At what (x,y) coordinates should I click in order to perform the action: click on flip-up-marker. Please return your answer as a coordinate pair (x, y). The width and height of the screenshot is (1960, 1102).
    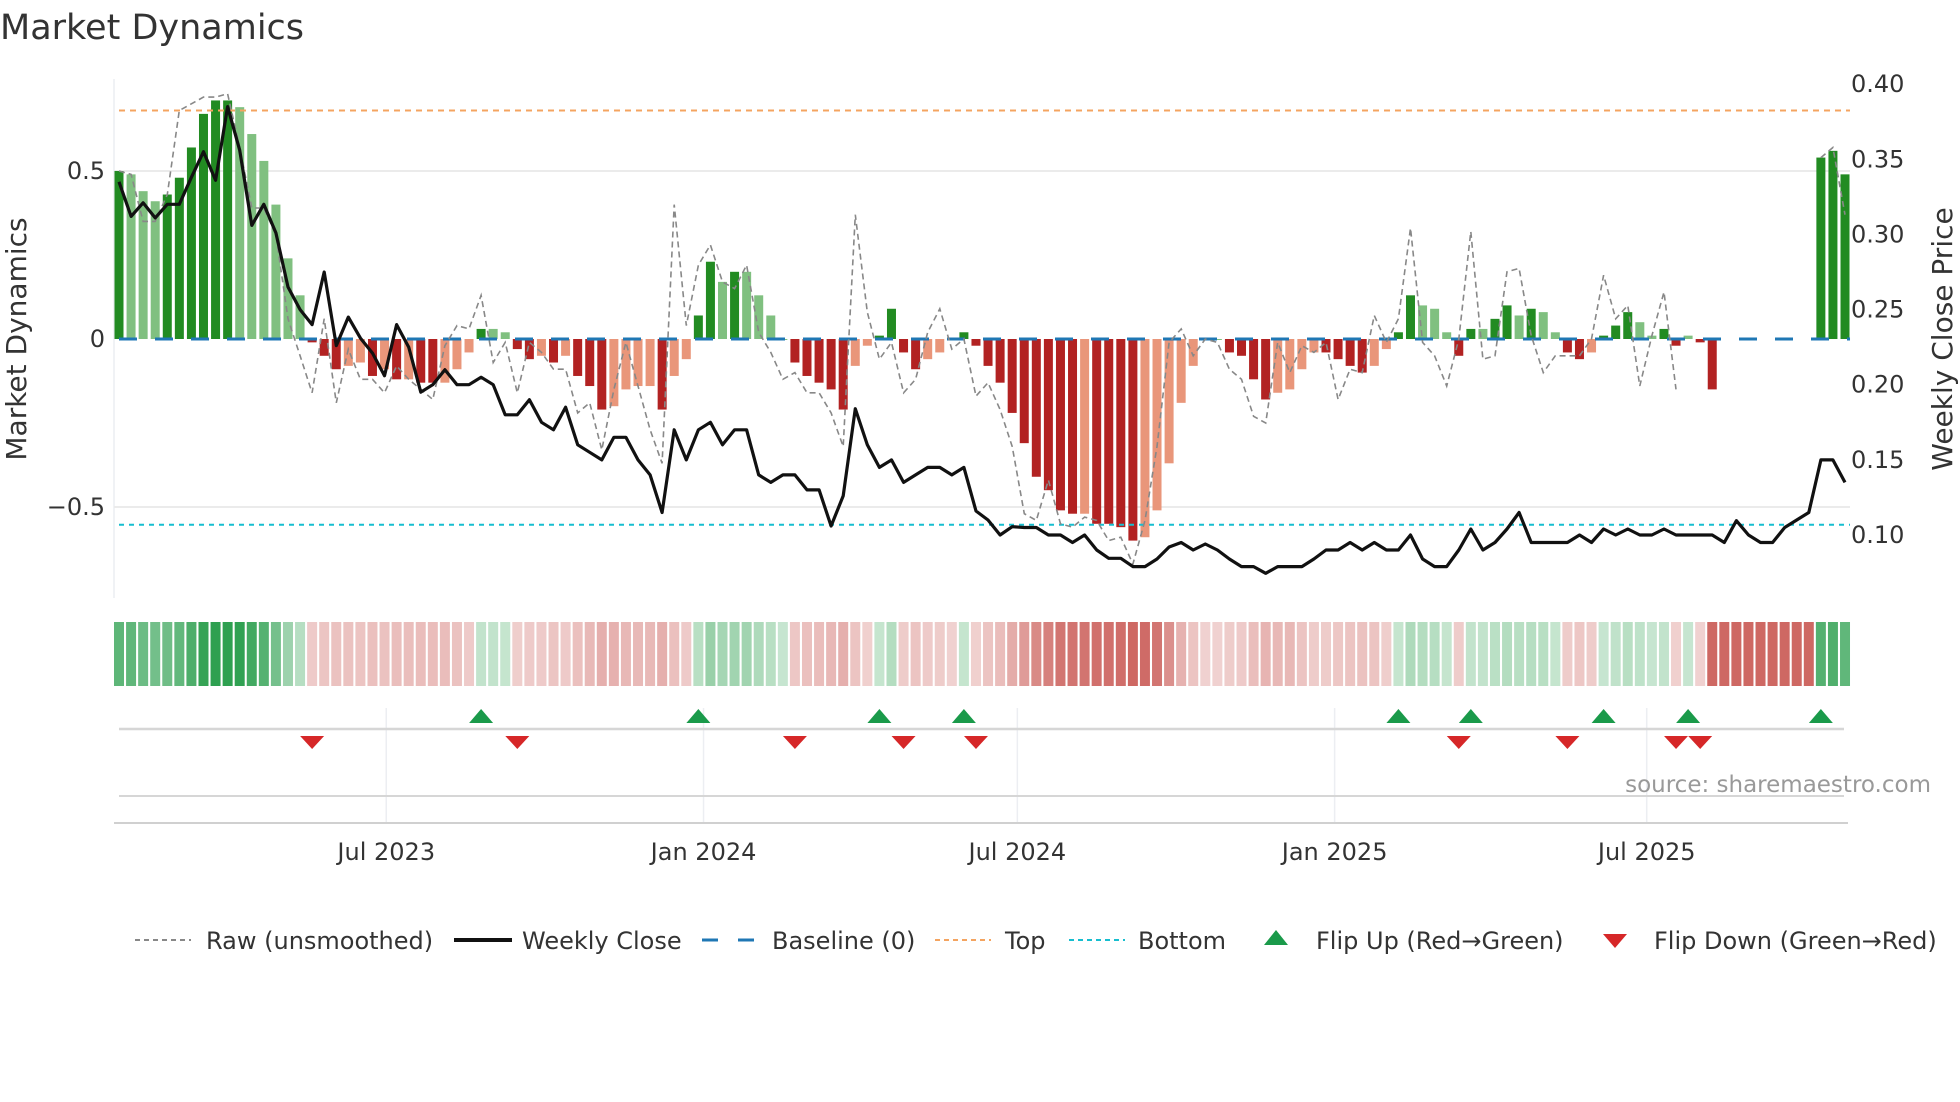
    Looking at the image, I should click on (481, 716).